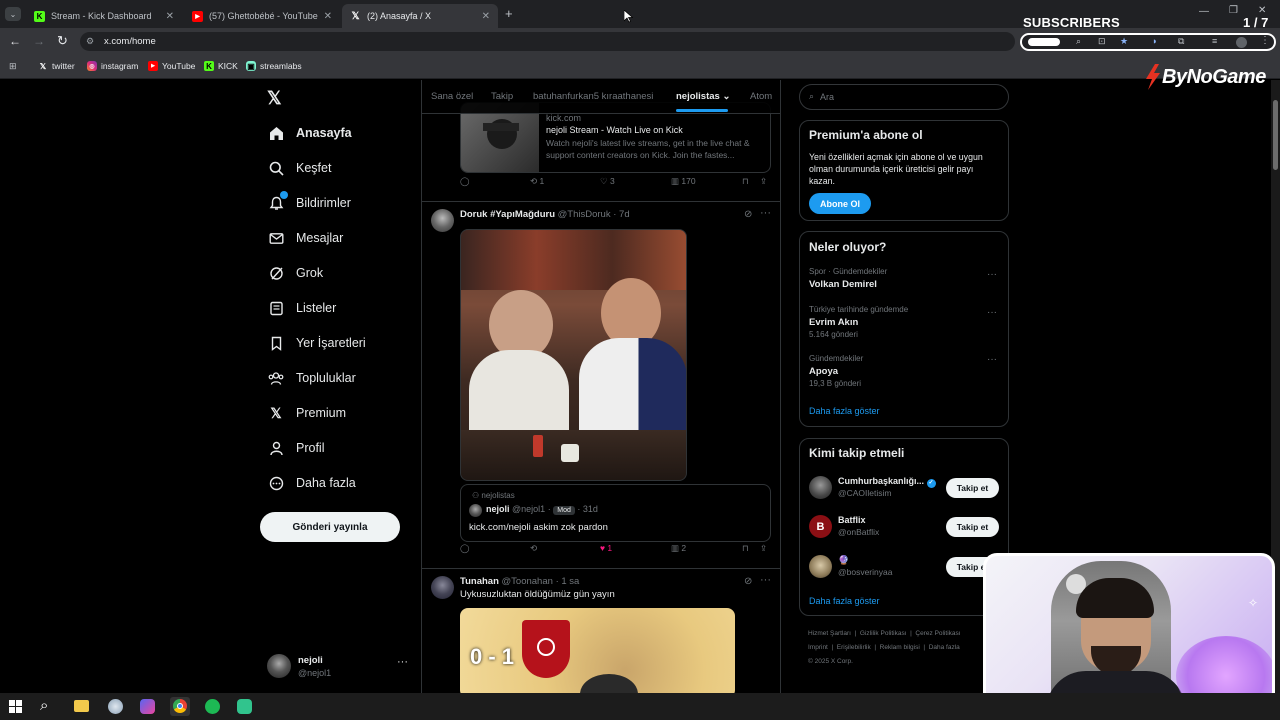 This screenshot has width=1280, height=720. I want to click on post-image, so click(573, 355).